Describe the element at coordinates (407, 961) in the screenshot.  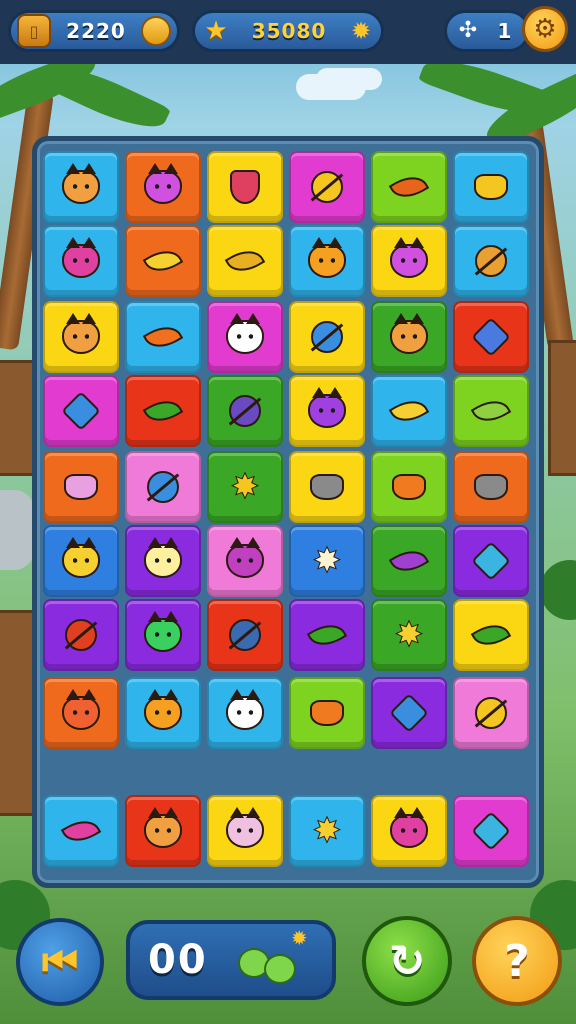
I see `shuffle-button: ↻` at that location.